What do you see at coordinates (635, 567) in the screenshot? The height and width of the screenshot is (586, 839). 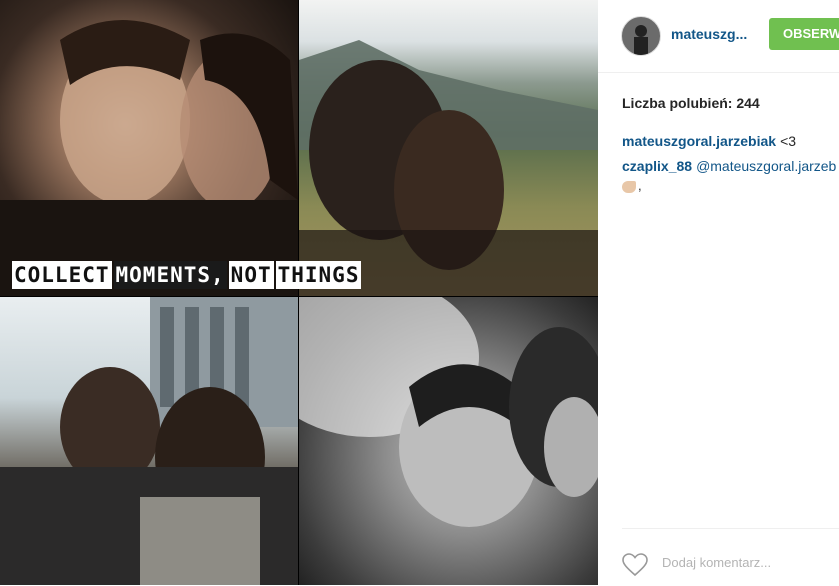 I see `heart-icon` at bounding box center [635, 567].